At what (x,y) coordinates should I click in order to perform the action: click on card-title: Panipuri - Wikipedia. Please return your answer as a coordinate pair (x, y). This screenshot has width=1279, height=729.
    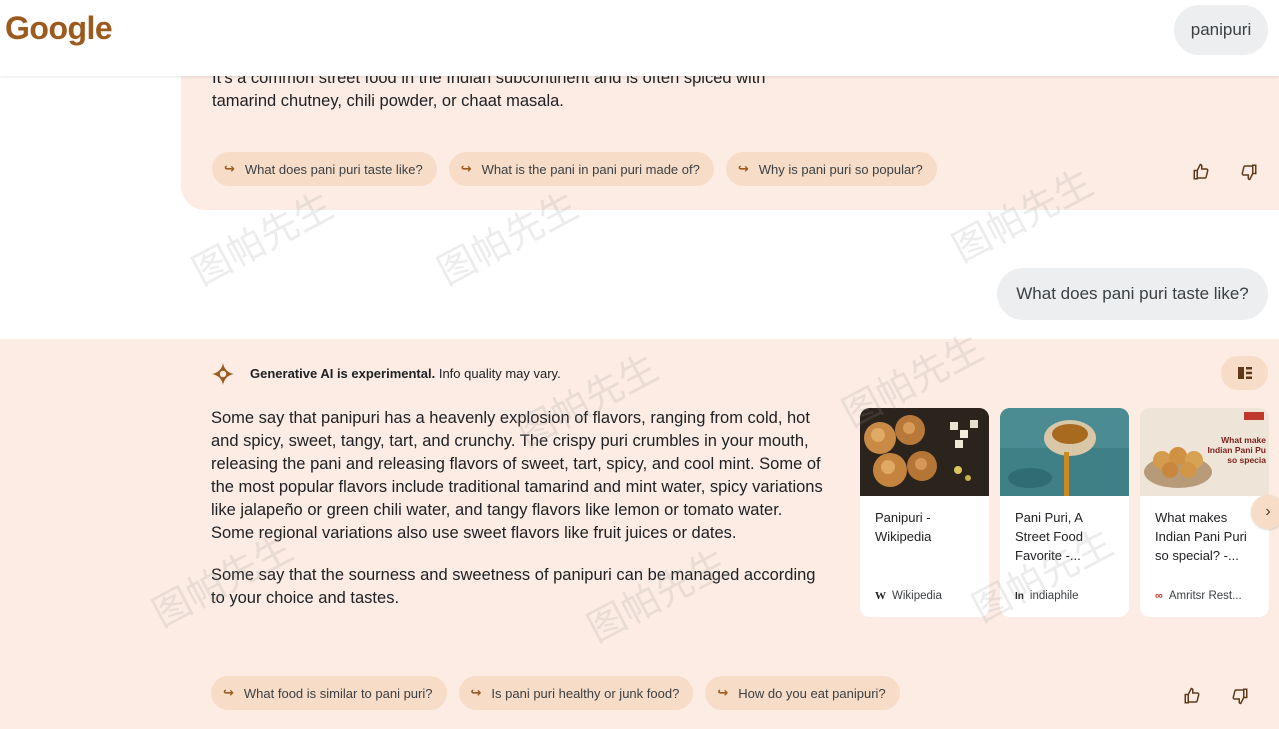
    Looking at the image, I should click on (903, 527).